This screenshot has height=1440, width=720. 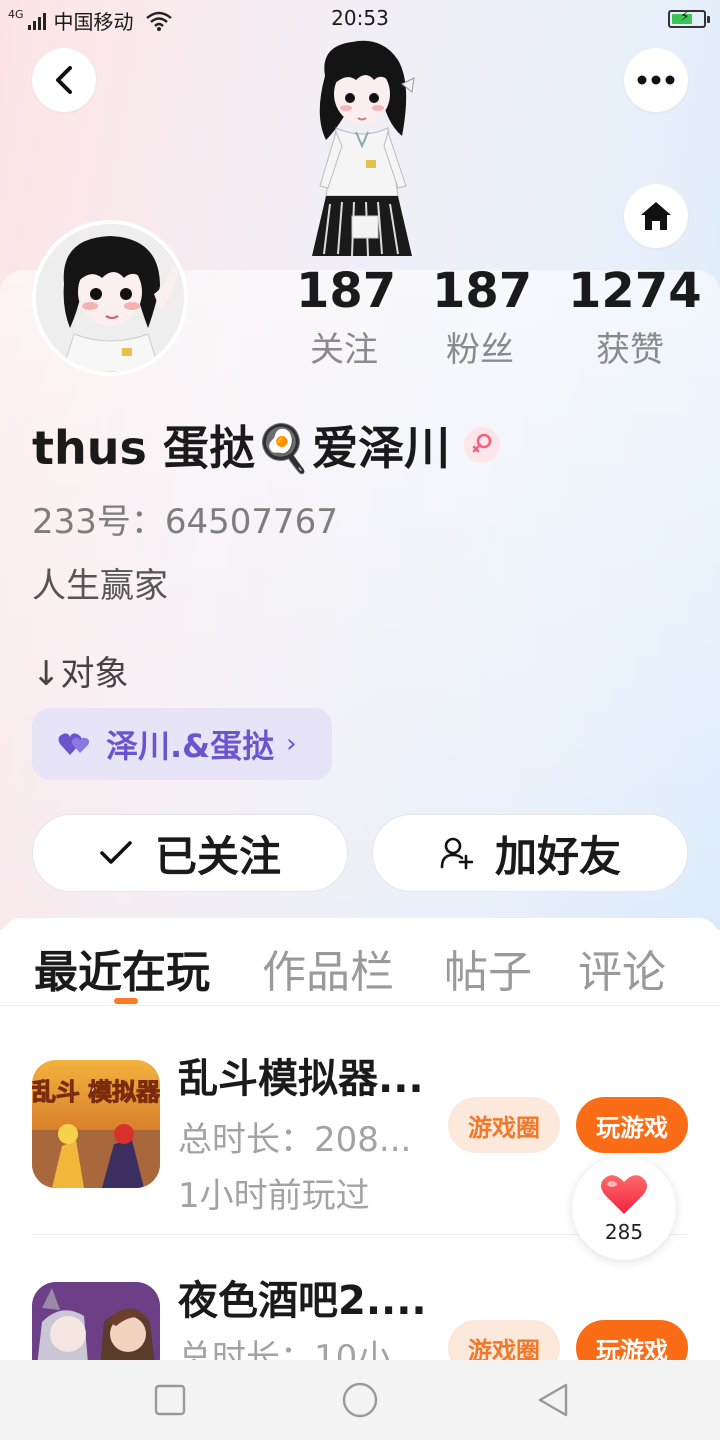 I want to click on back-arrow-icon, so click(x=64, y=80).